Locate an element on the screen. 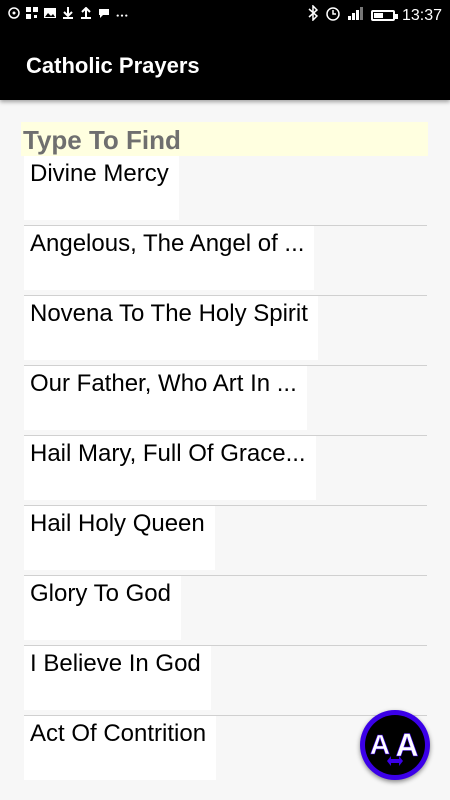 This screenshot has width=450, height=800. list-item: Novena To The Holy Spirit is located at coordinates (225, 331).